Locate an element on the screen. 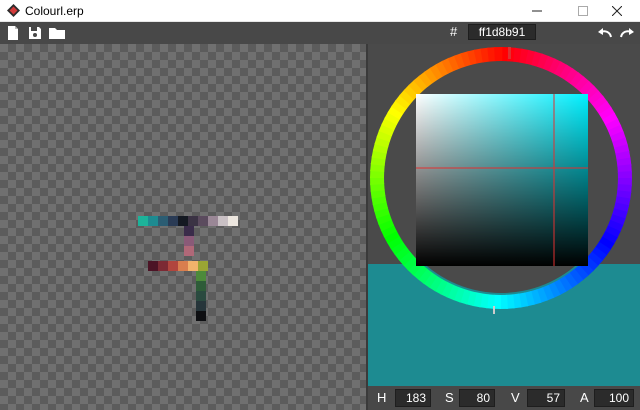 The image size is (640, 410). new-file-icon is located at coordinates (13, 33).